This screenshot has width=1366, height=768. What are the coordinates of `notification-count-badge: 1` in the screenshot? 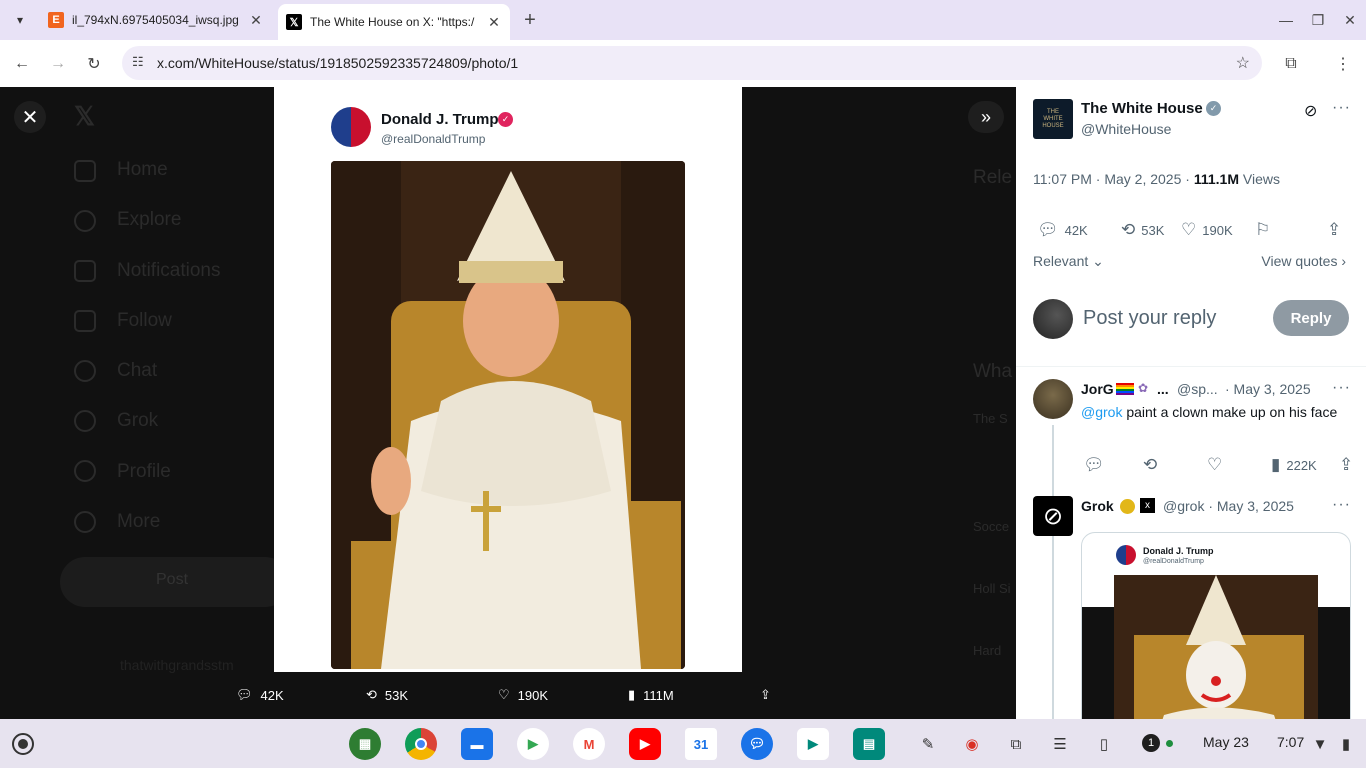 It's located at (1151, 743).